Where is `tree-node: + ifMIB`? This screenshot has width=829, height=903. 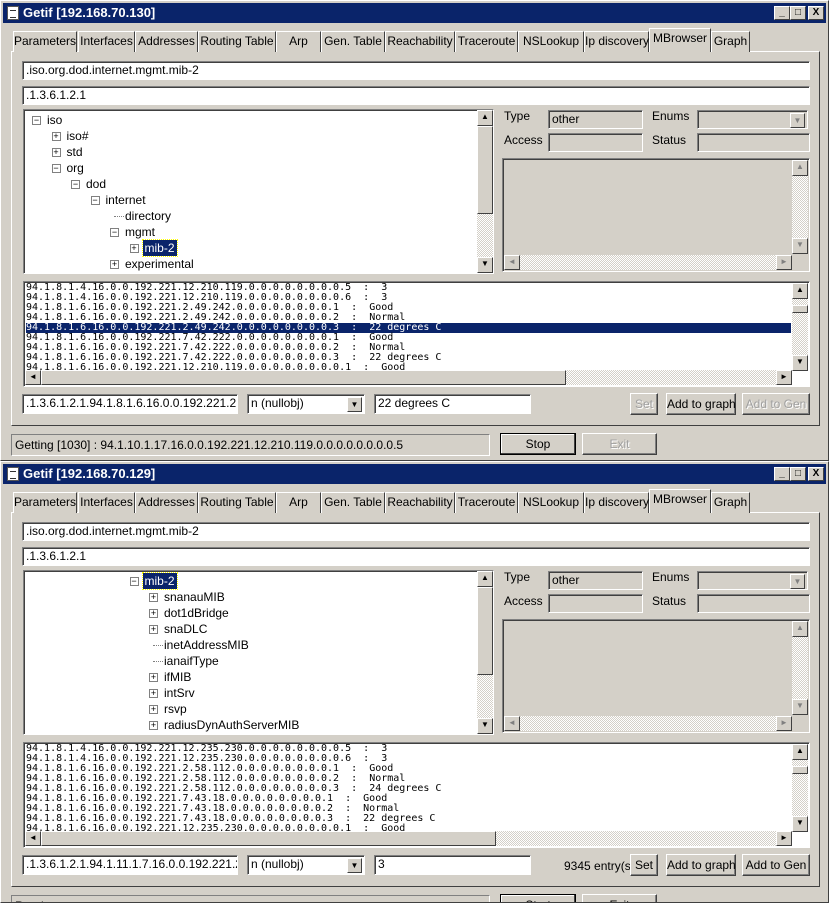
tree-node: + ifMIB is located at coordinates (249, 677).